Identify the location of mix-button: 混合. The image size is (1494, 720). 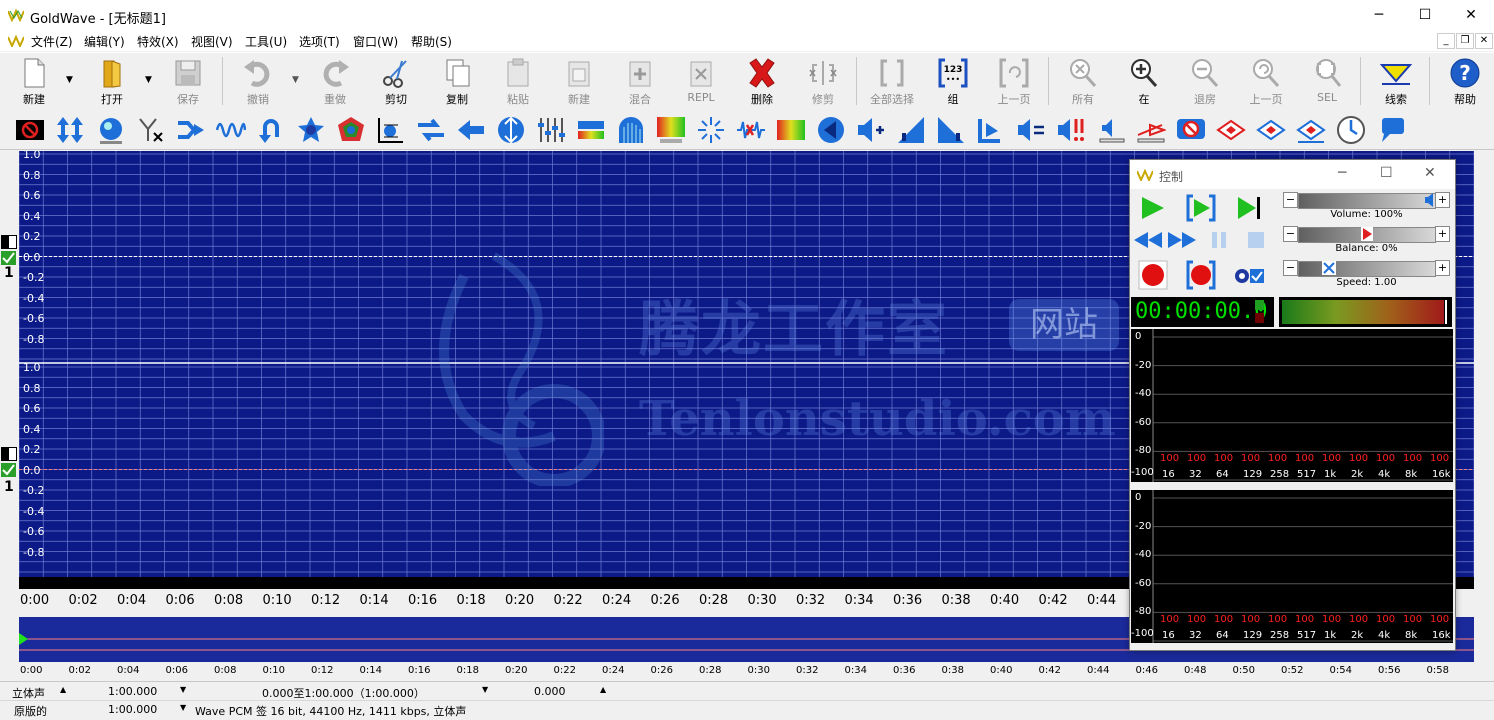
(640, 81).